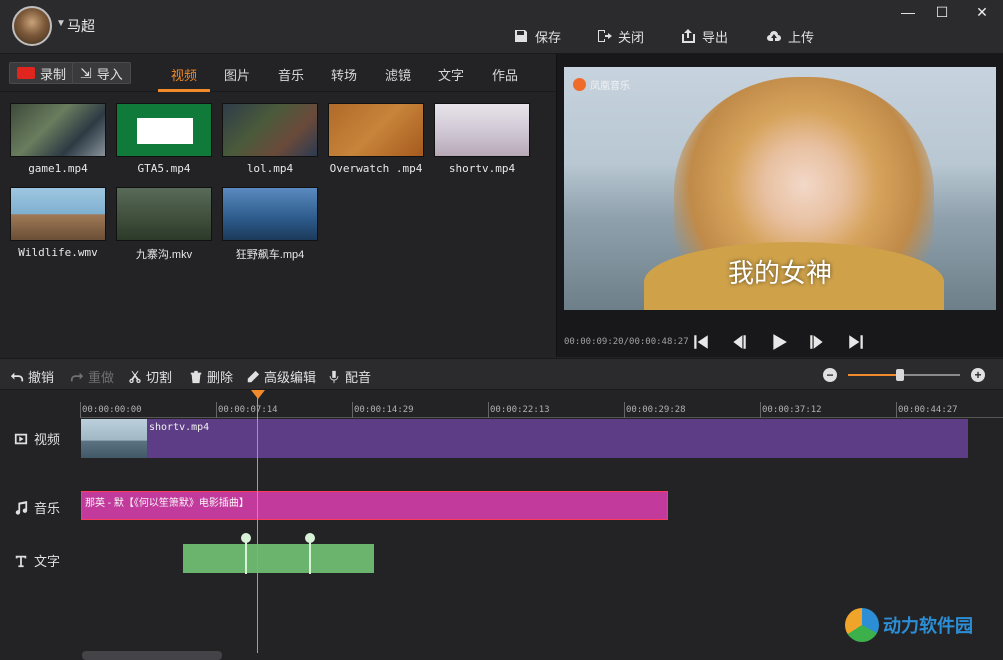  I want to click on track-label-video: 视频, so click(37, 438).